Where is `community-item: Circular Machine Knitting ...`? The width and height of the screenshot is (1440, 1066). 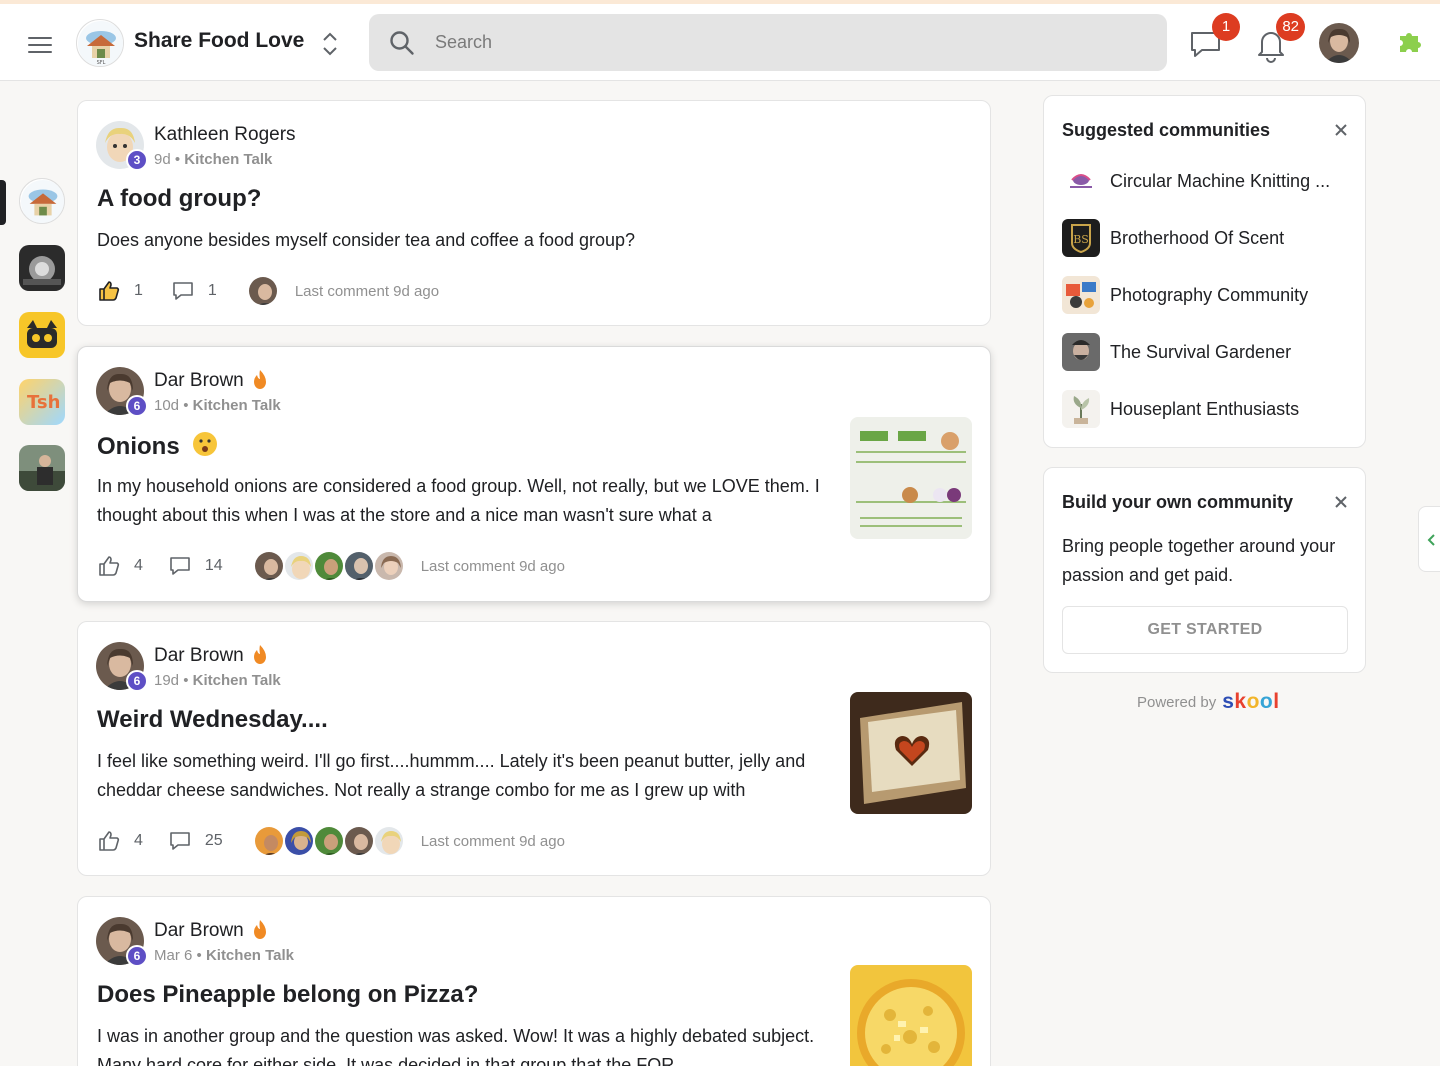
community-item: Circular Machine Knitting ... is located at coordinates (1207, 182).